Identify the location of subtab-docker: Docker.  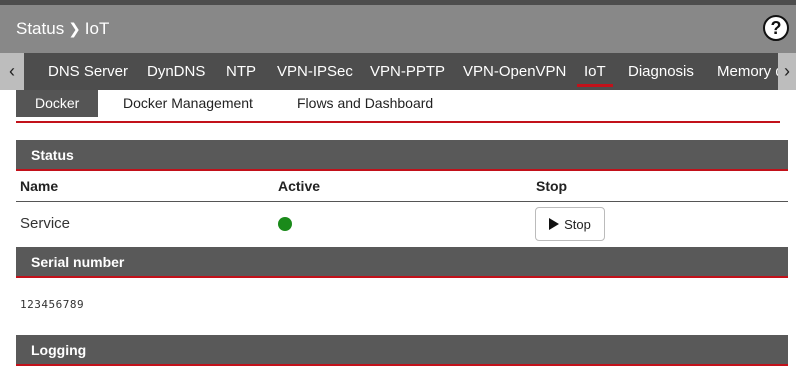
(57, 103).